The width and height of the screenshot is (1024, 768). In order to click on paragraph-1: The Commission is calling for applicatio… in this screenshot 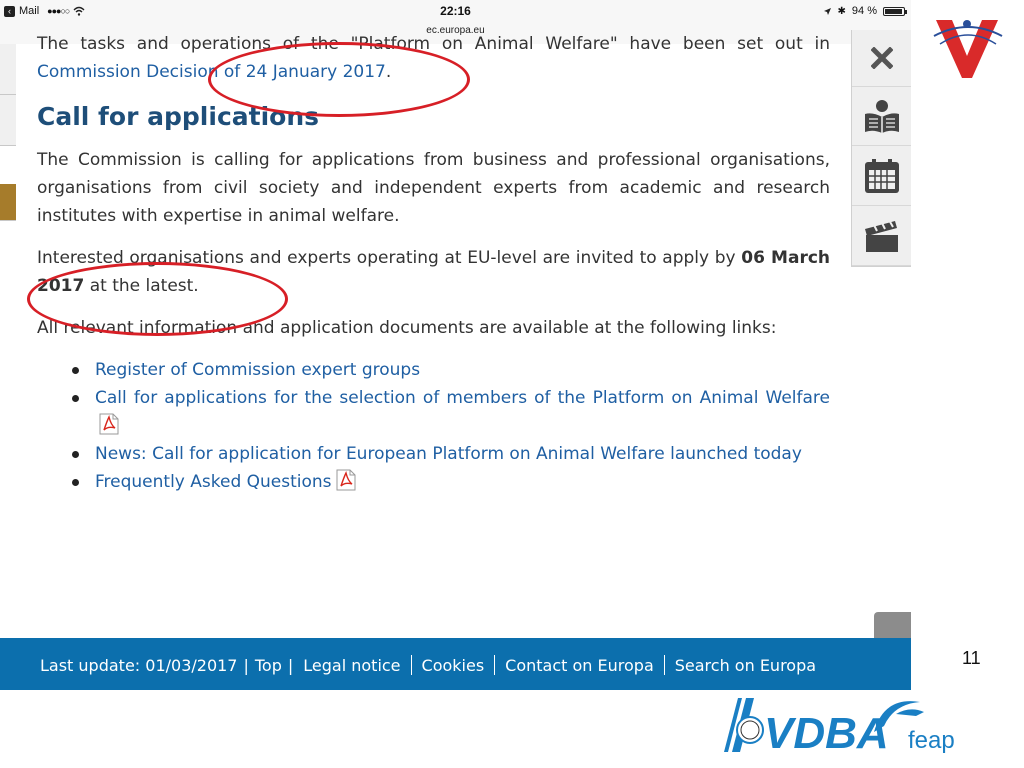, I will do `click(433, 188)`.